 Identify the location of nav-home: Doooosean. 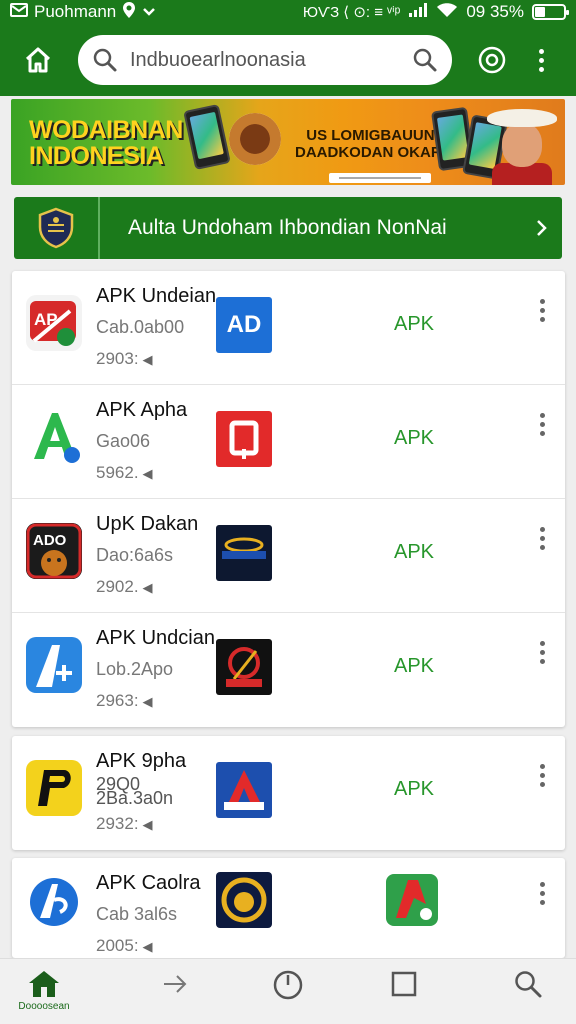
(44, 991).